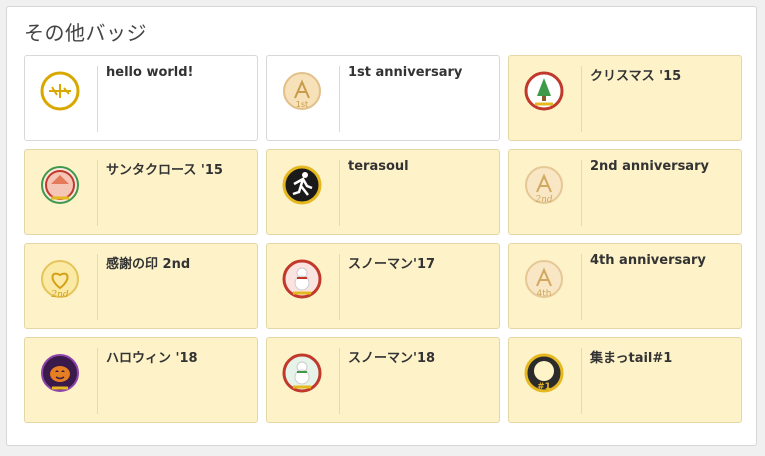 The height and width of the screenshot is (456, 765). Describe the element at coordinates (152, 358) in the screenshot. I see `badge-label: ハロウィン '18` at that location.